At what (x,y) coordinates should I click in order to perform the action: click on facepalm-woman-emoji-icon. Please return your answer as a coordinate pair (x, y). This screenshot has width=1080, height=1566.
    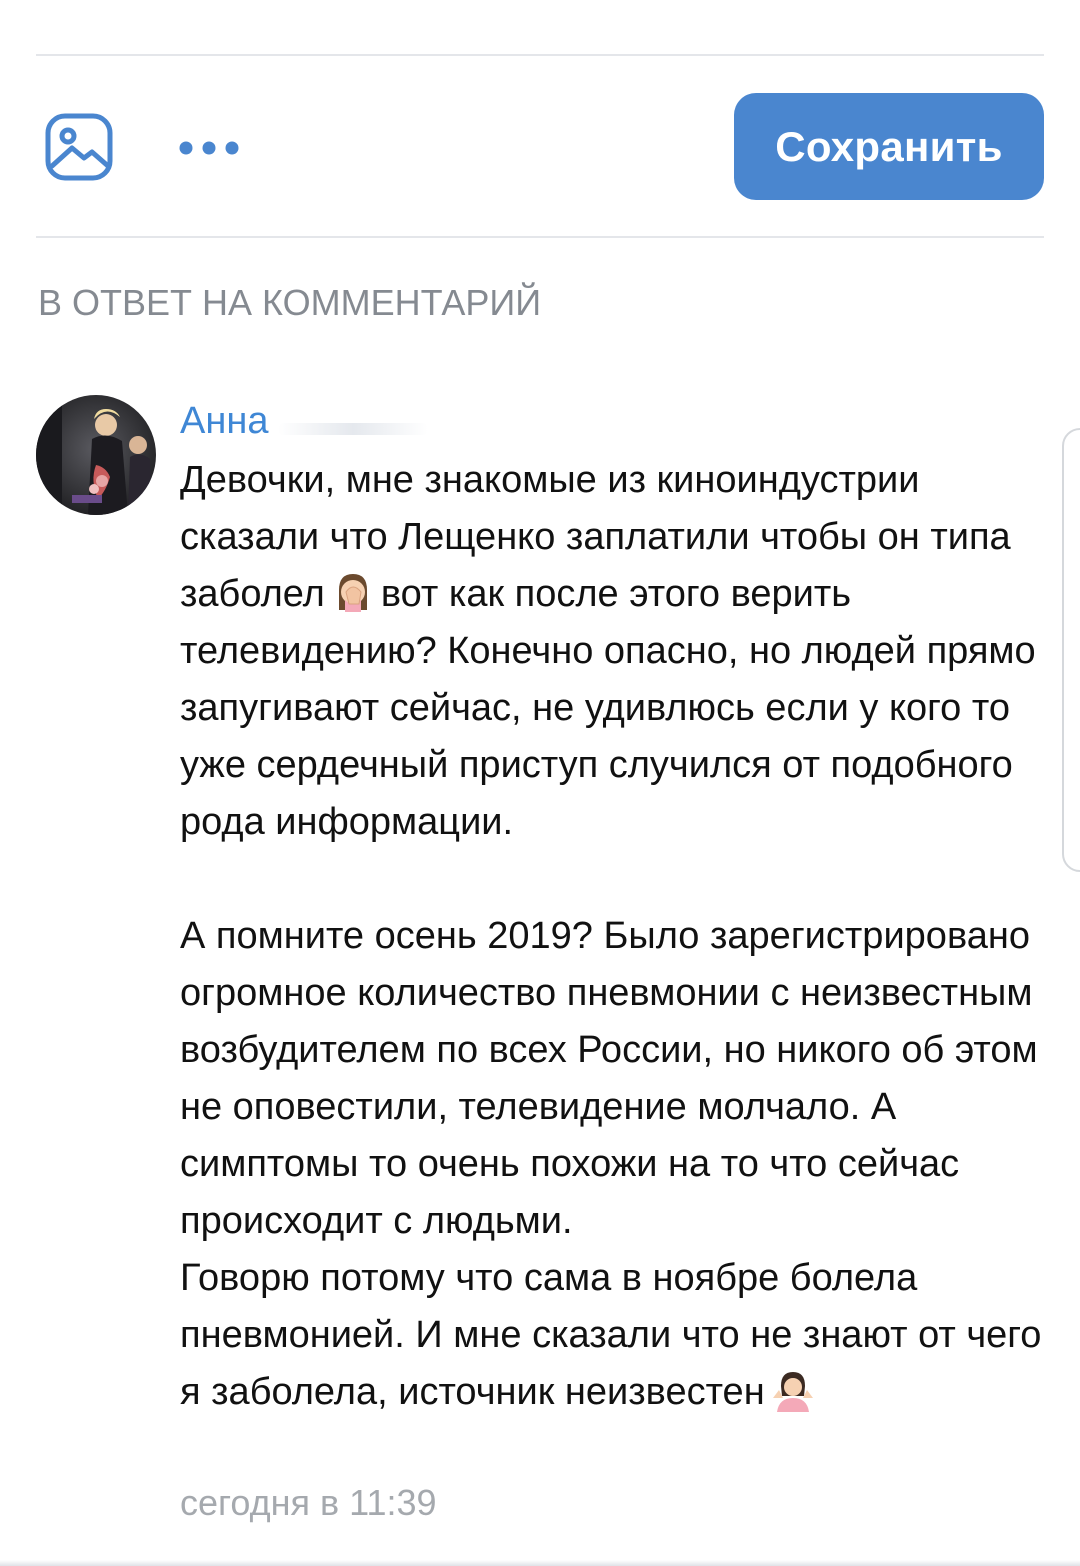
    Looking at the image, I should click on (353, 592).